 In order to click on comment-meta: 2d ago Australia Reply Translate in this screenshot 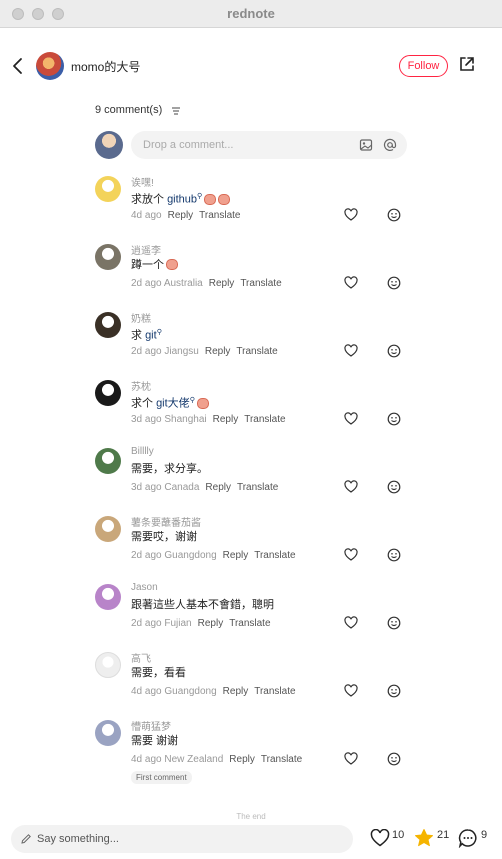, I will do `click(206, 283)`.